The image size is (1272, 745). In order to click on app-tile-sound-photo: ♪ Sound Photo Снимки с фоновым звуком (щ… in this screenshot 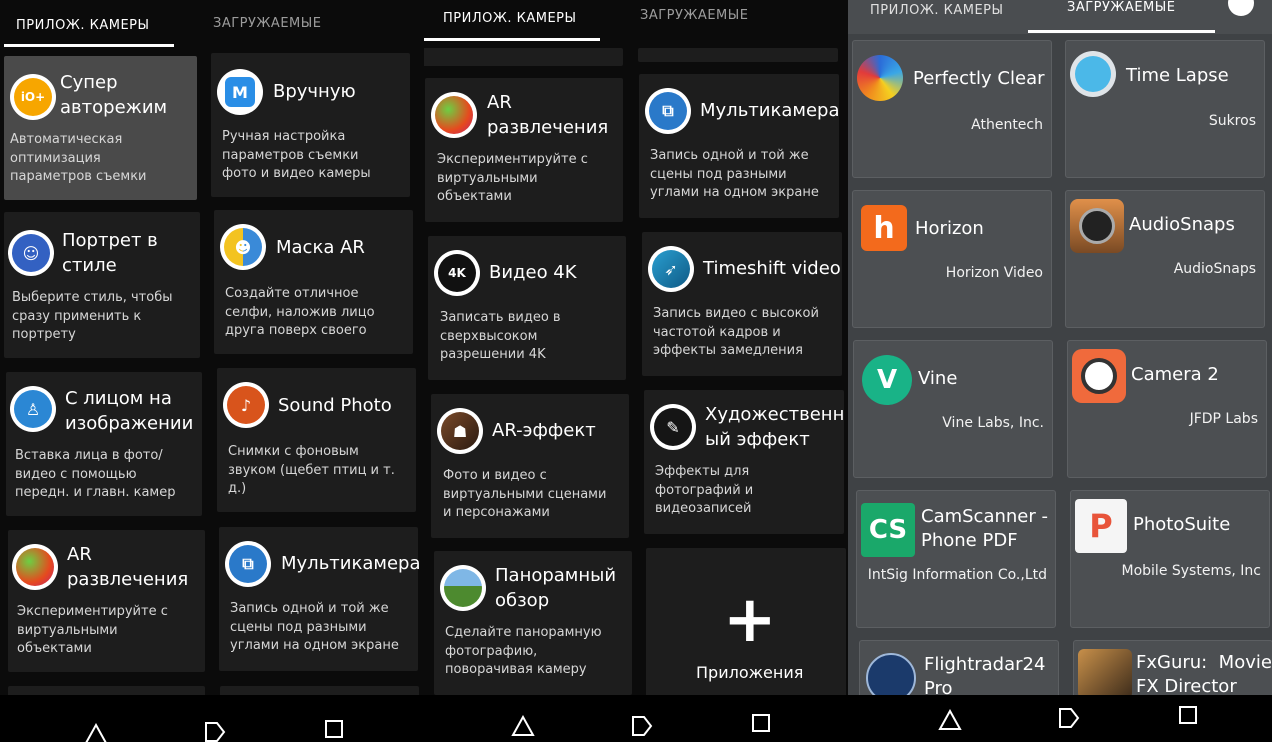, I will do `click(316, 440)`.